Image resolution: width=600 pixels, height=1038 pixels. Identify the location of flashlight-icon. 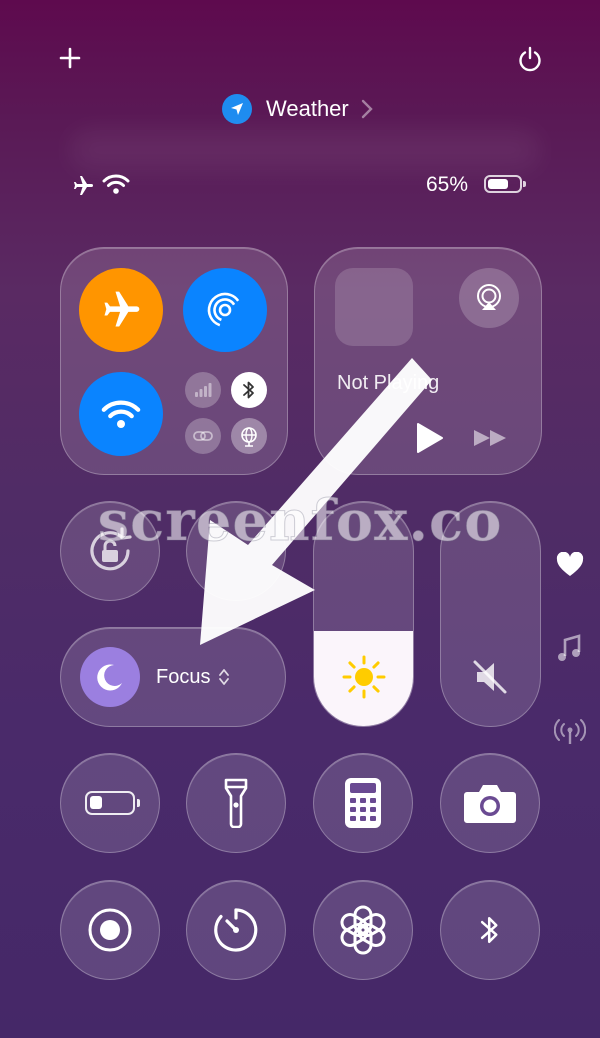
(236, 803).